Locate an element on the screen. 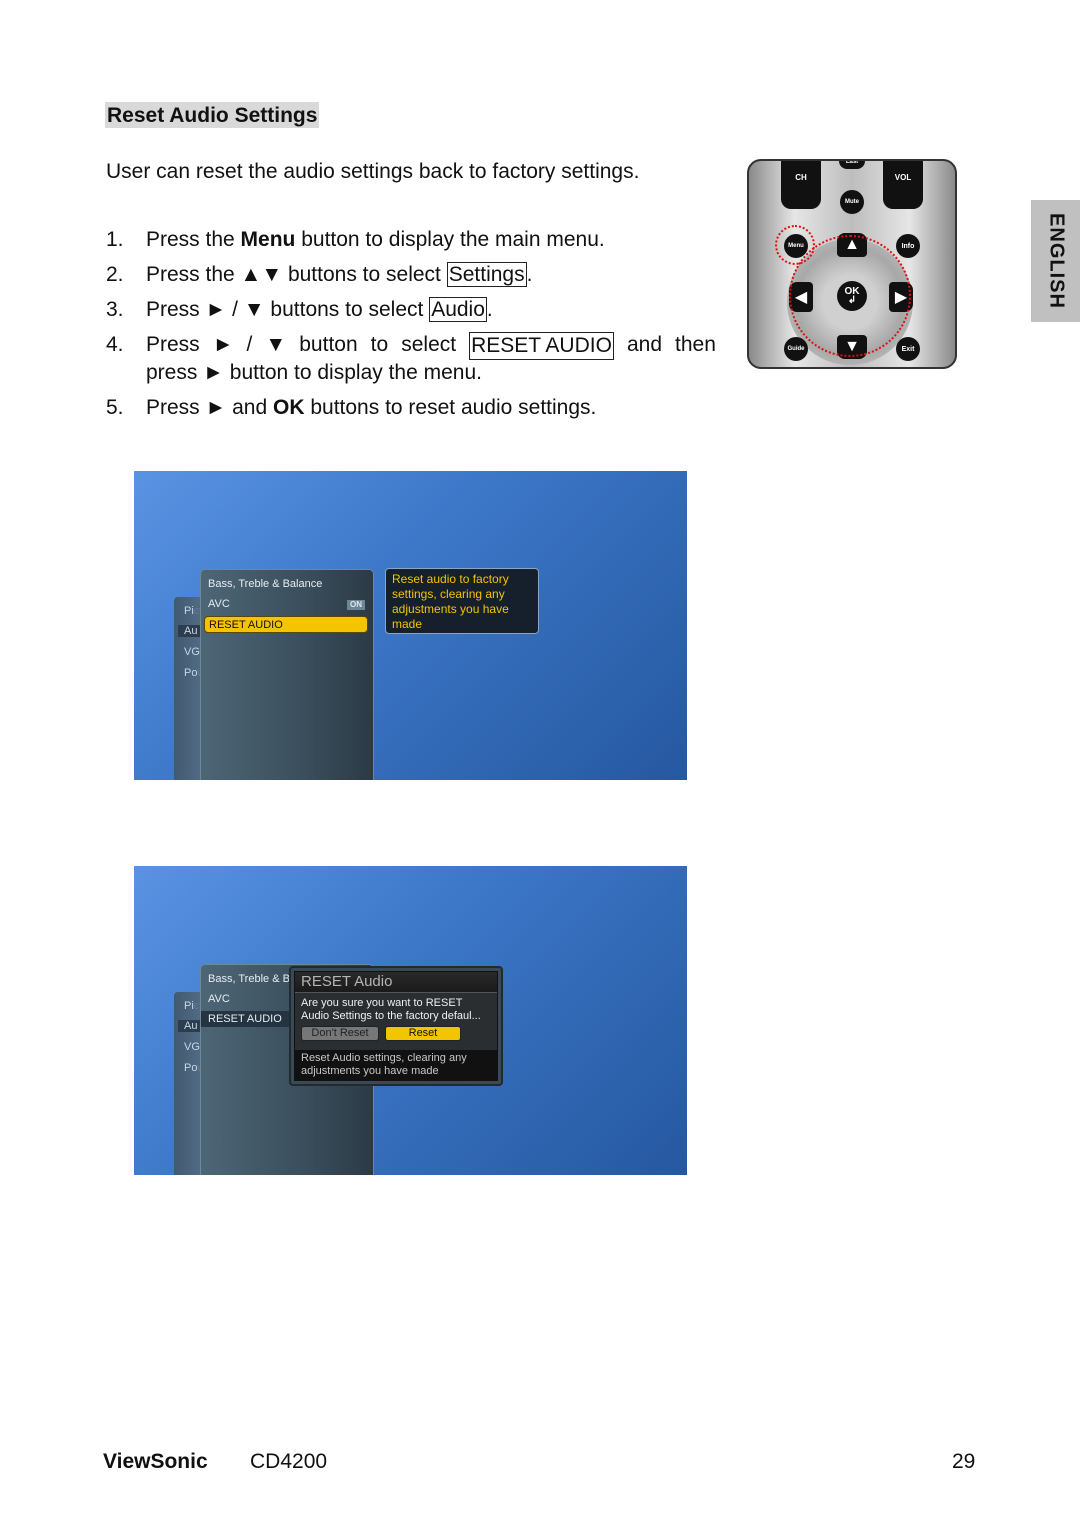  ch-rocker: CH is located at coordinates (801, 185).